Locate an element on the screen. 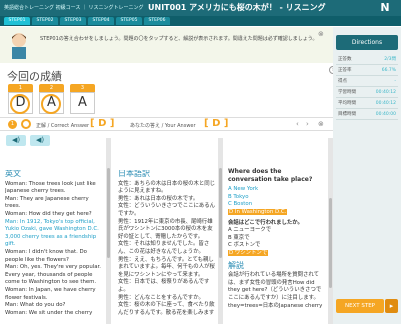  correct-answer-label: 正解 / Correct Answer is located at coordinates (63, 126).